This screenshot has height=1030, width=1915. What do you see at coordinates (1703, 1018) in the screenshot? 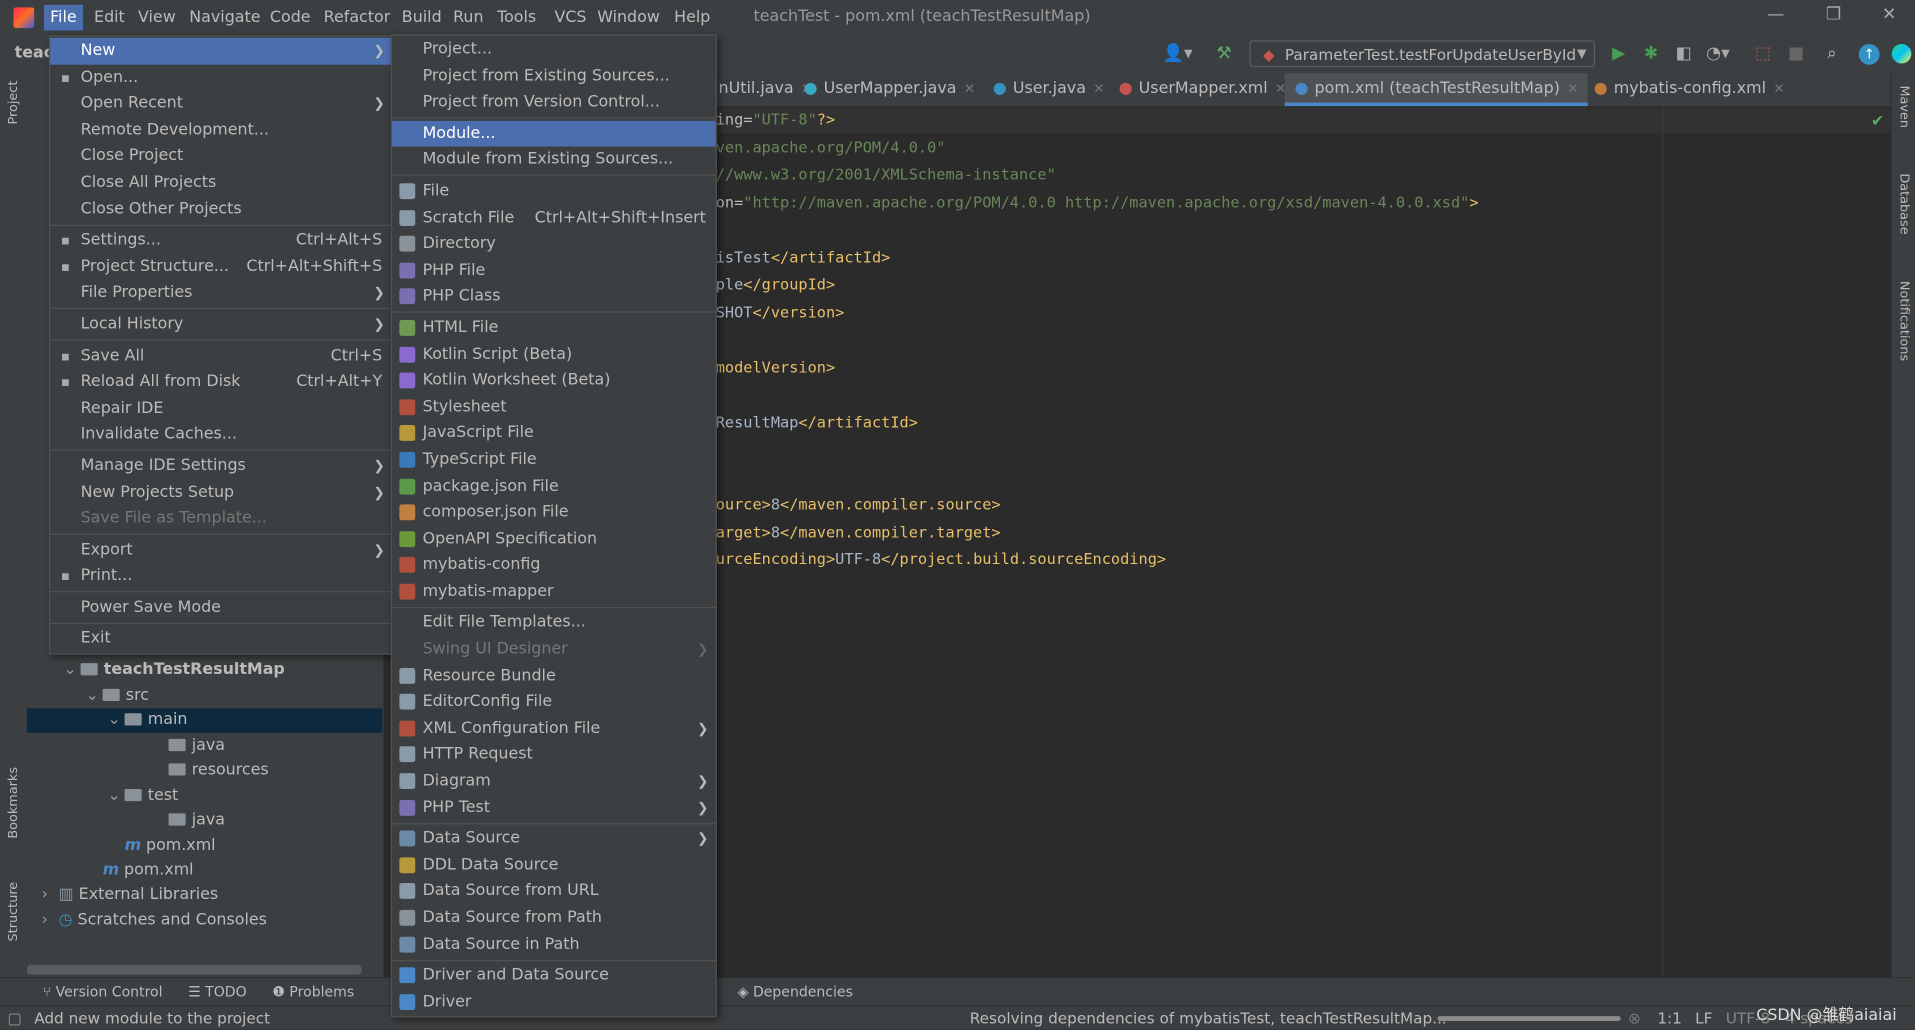
I see `line-separator: LF` at bounding box center [1703, 1018].